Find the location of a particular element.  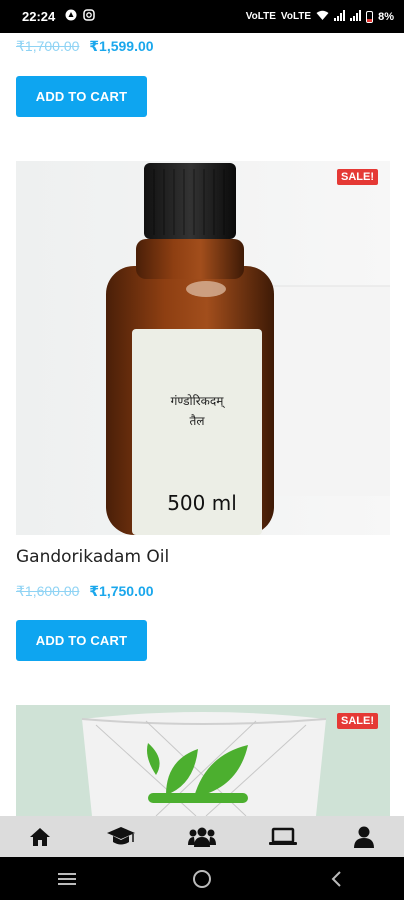

graduation-cap-icon is located at coordinates (121, 835).